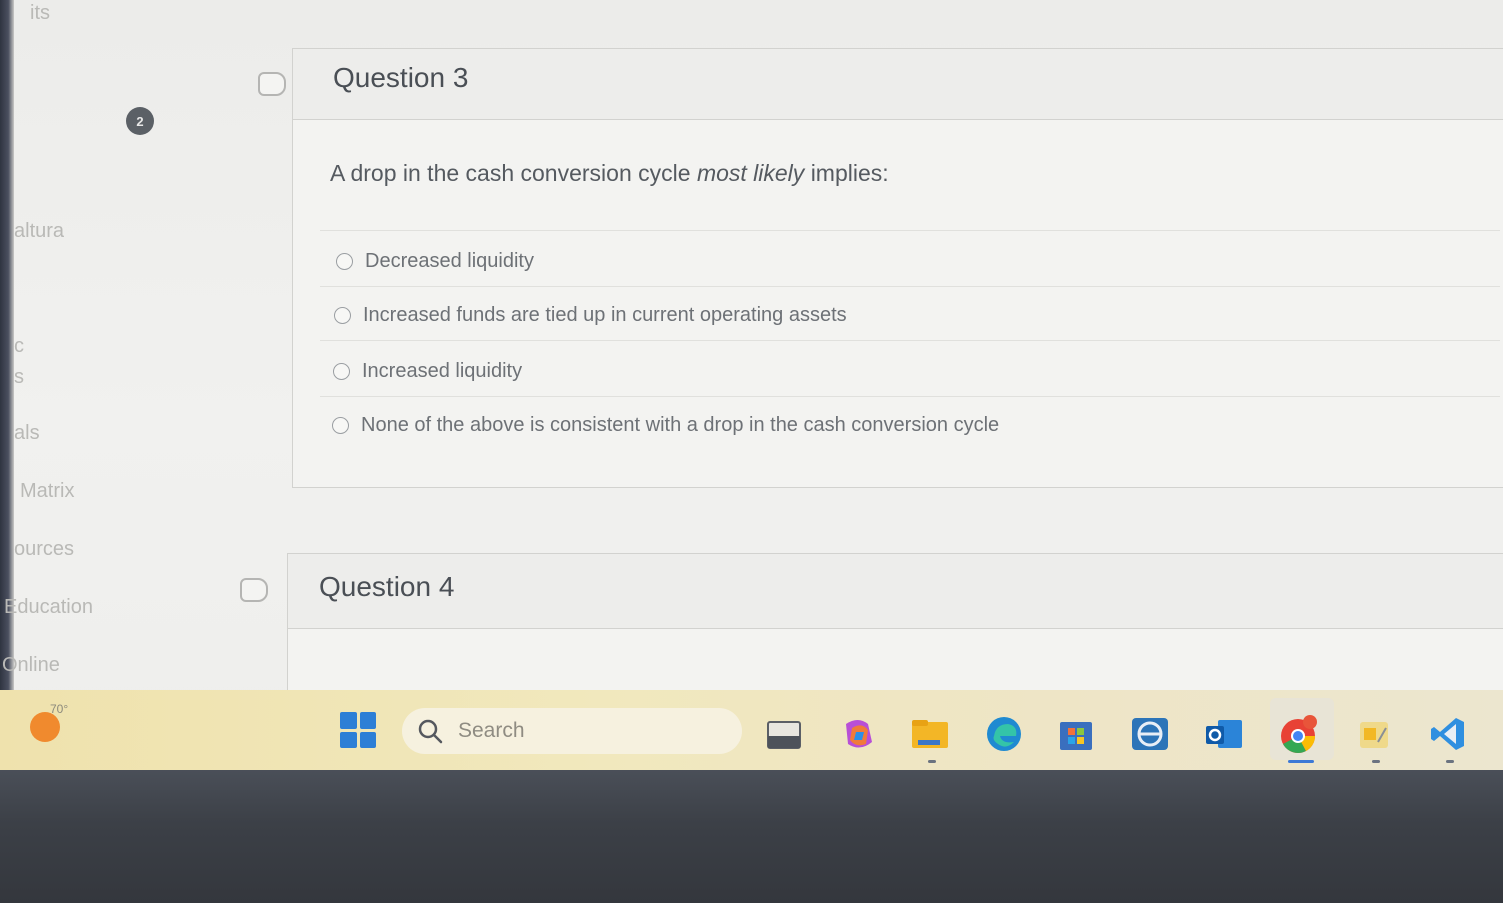 The image size is (1503, 903). Describe the element at coordinates (272, 84) in the screenshot. I see `flag-question-3-icon` at that location.